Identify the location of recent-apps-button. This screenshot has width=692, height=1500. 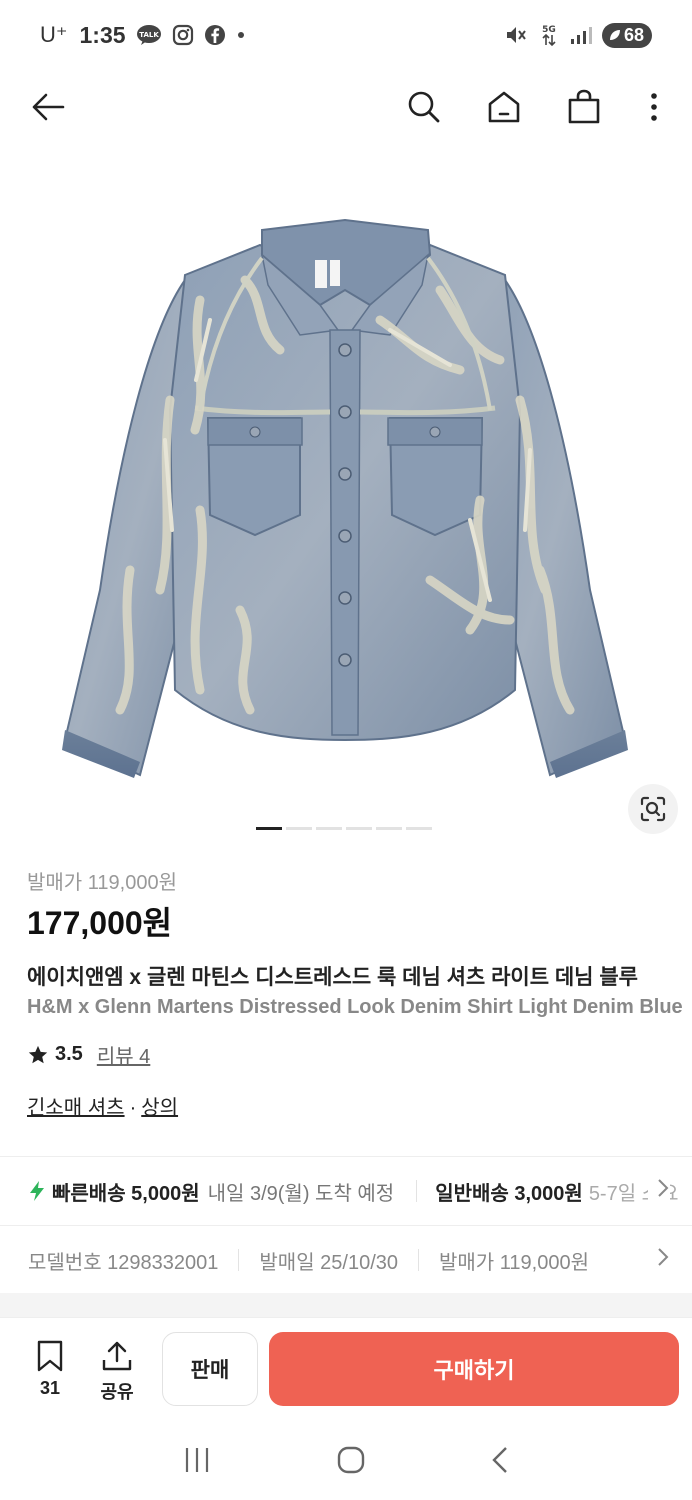
(197, 1462).